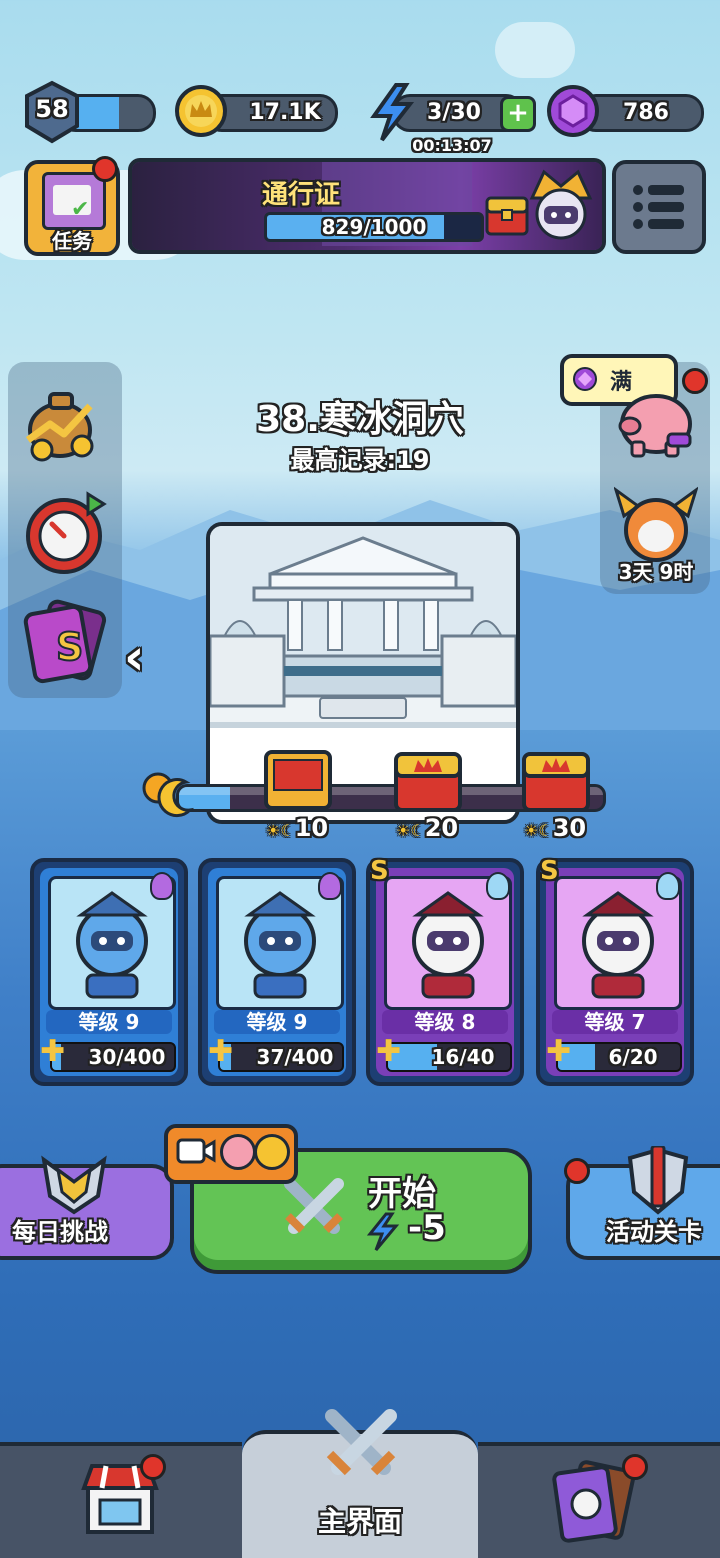 The image size is (720, 1558). I want to click on money-bag-growth-icon, so click(63, 422).